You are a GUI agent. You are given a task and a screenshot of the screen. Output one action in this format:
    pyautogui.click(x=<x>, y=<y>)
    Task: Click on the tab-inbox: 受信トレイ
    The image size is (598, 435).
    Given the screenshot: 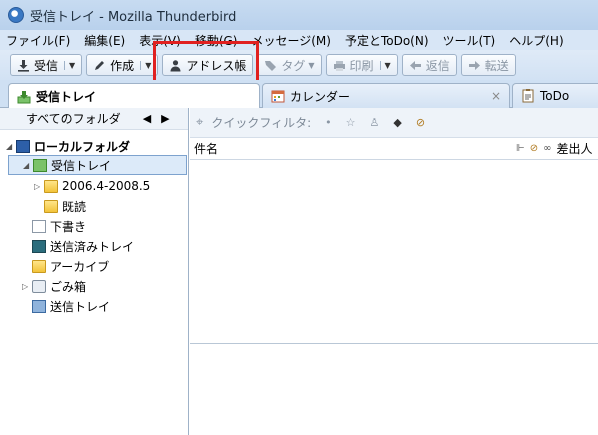 What is the action you would take?
    pyautogui.click(x=134, y=96)
    